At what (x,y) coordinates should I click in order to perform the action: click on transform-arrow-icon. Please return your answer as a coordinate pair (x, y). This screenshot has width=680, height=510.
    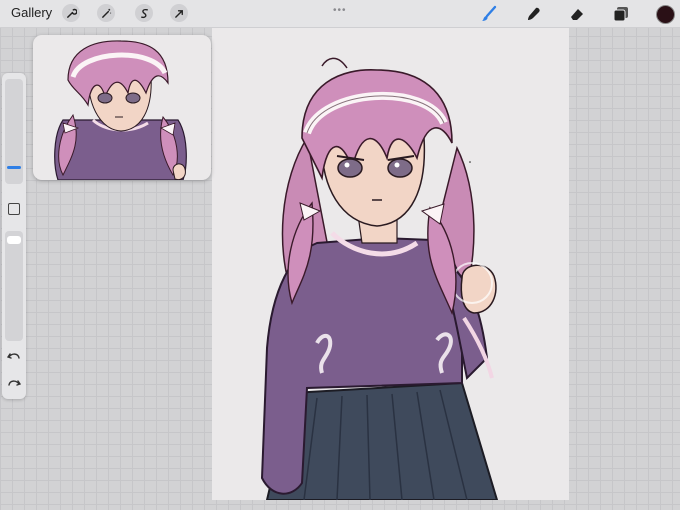
    Looking at the image, I should click on (179, 13).